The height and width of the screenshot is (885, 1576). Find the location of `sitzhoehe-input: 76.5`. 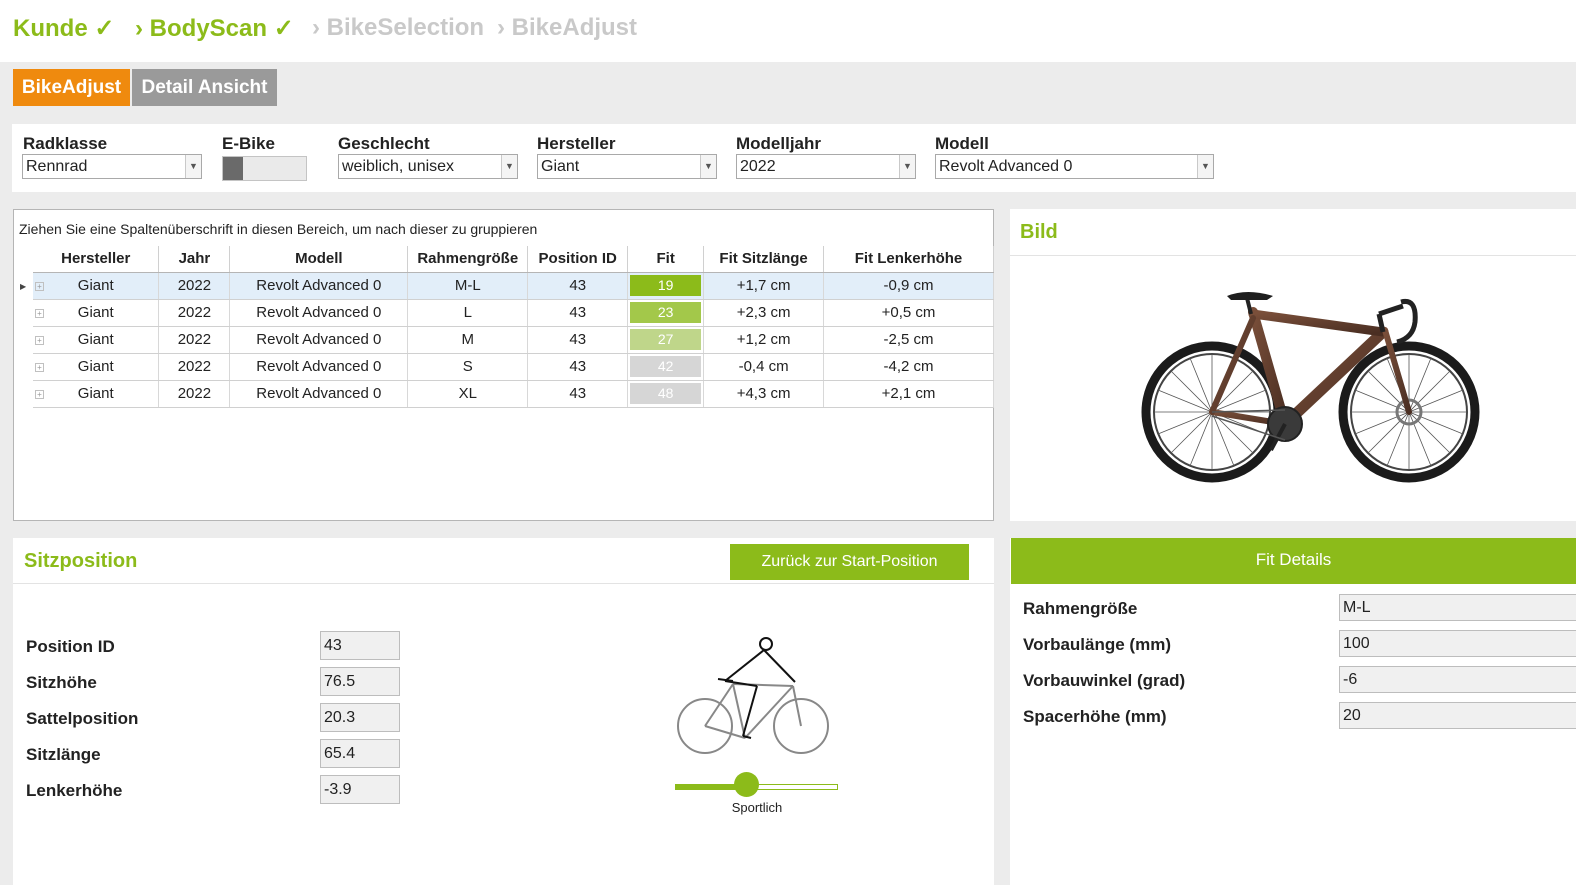

sitzhoehe-input: 76.5 is located at coordinates (360, 681).